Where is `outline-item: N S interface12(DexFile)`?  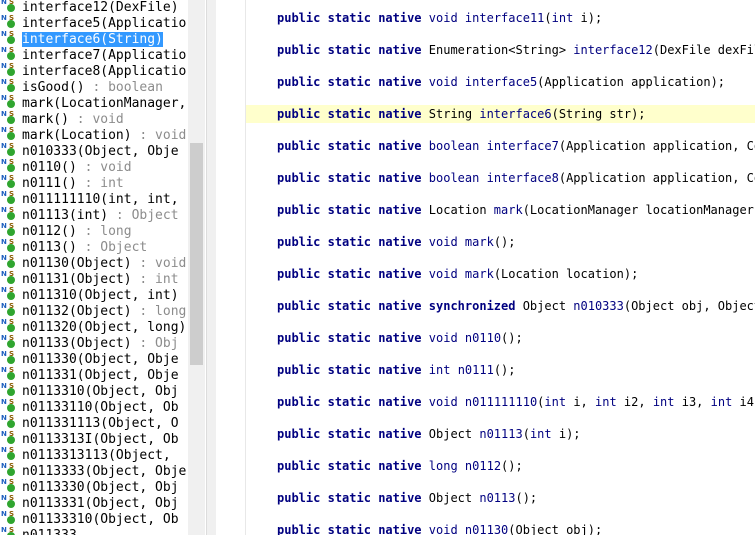 outline-item: N S interface12(DexFile) is located at coordinates (94, 8).